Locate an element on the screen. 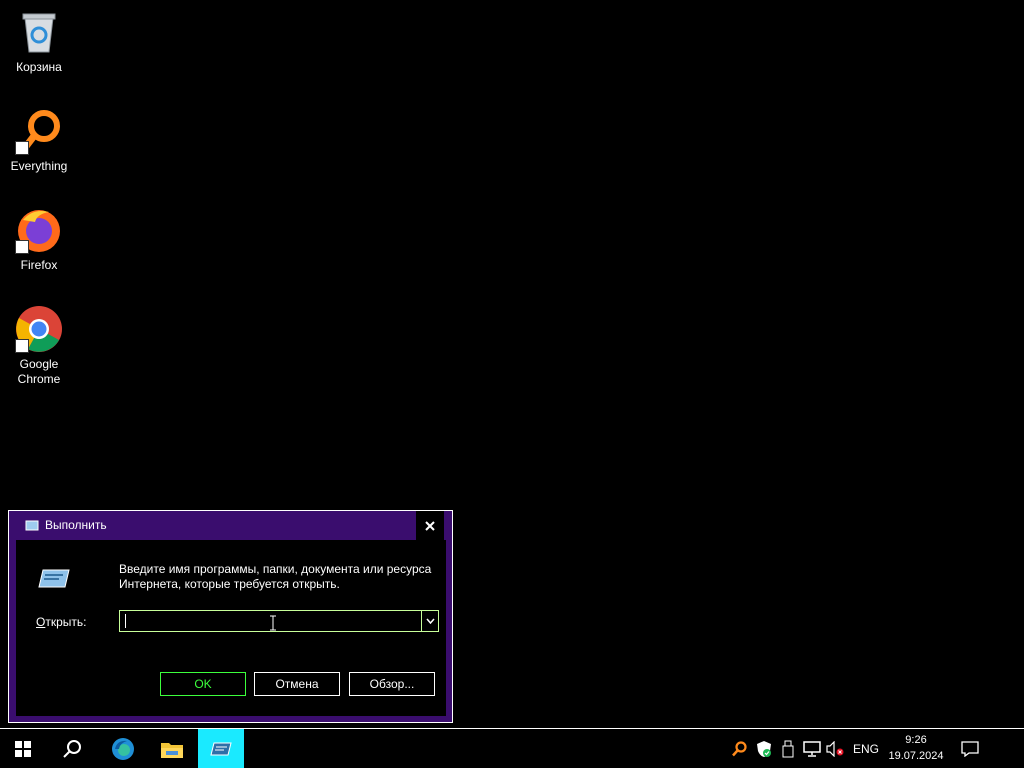  open-label: Открыть: is located at coordinates (61, 622).